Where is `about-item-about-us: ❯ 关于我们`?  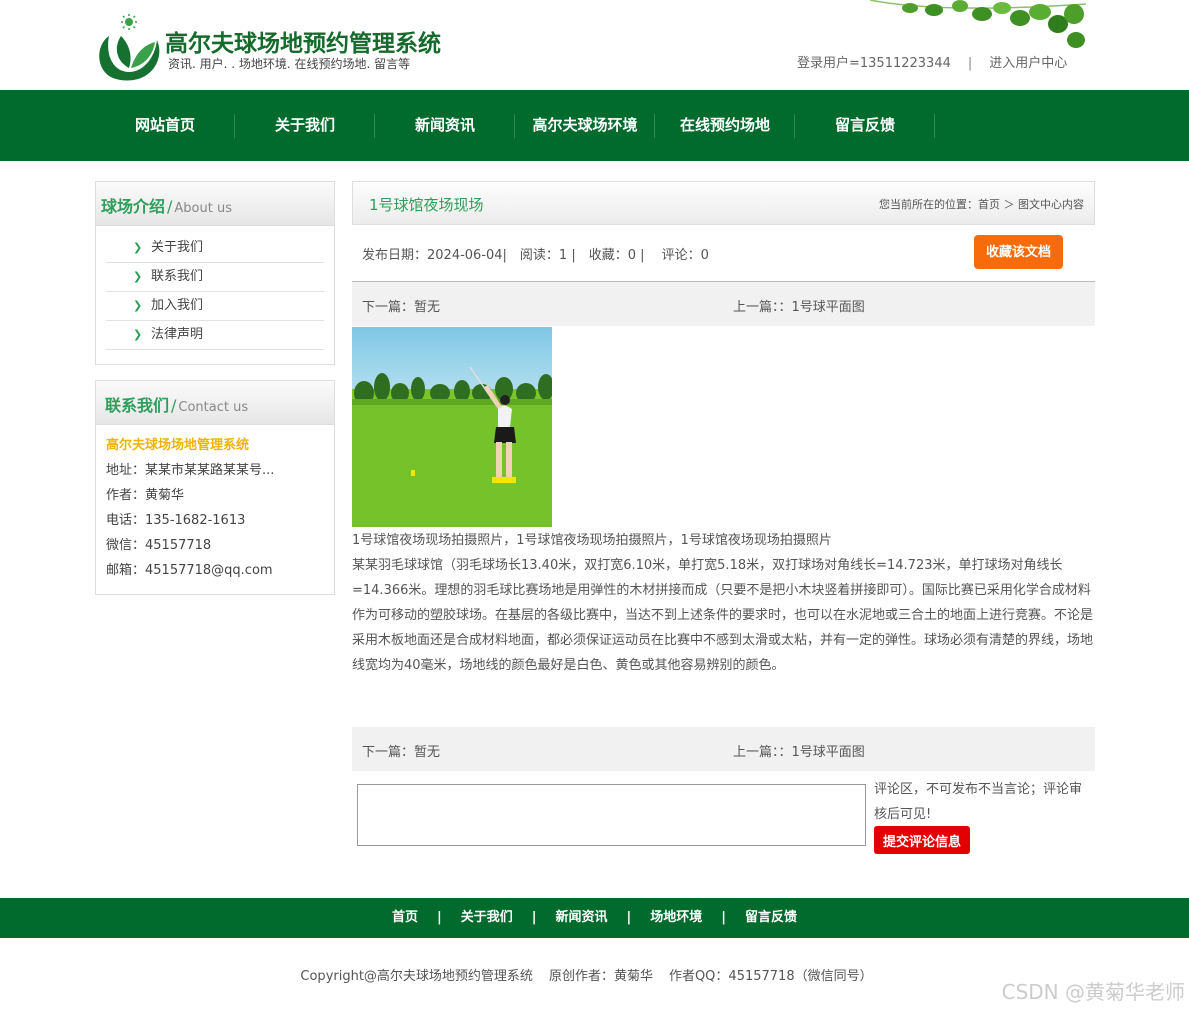 about-item-about-us: ❯ 关于我们 is located at coordinates (215, 248).